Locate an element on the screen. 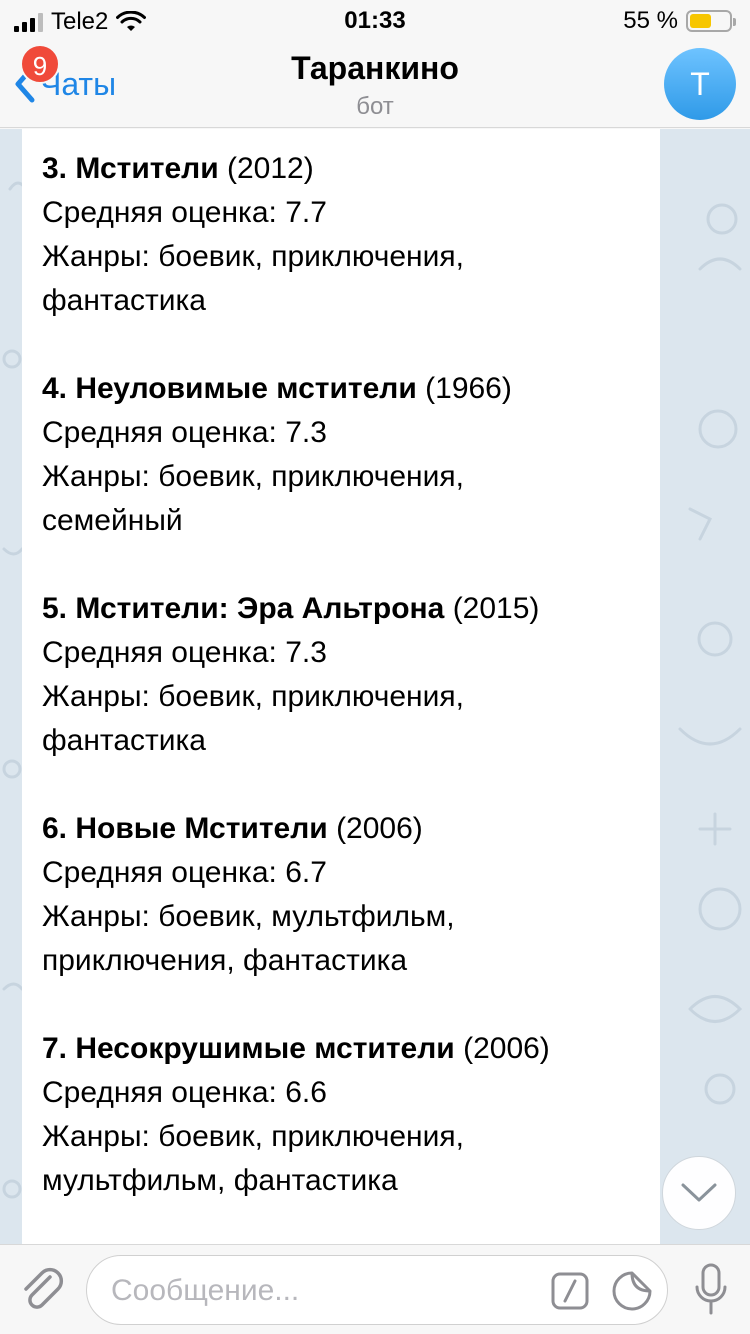  sticker-icon is located at coordinates (632, 1291).